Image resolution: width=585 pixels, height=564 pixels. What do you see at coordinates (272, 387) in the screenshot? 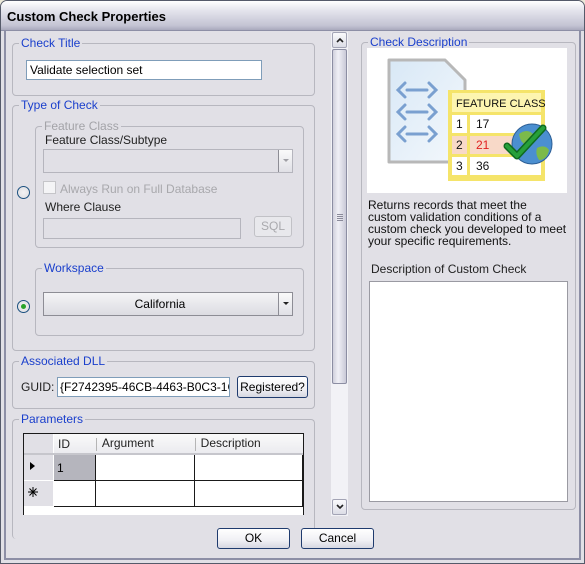
I see `registered-button: Registered?` at bounding box center [272, 387].